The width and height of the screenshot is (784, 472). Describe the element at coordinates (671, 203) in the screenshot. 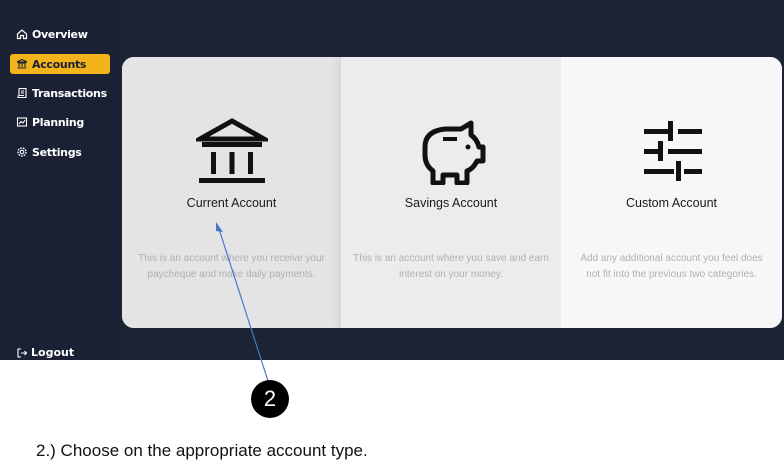

I see `custom-account-title: Custom Account` at that location.